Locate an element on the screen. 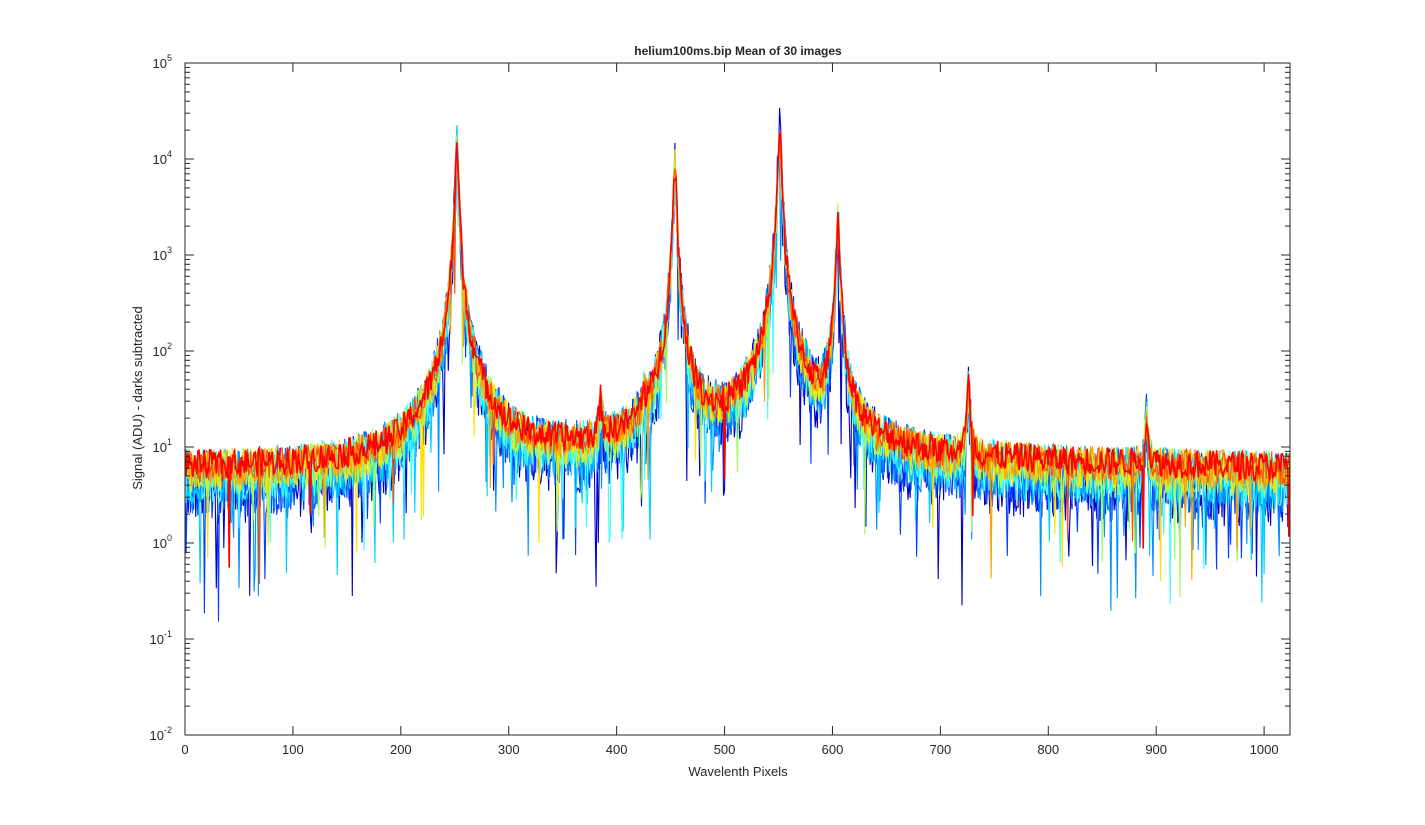 This screenshot has height=825, width=1425. y-tick-label: 100 is located at coordinates (162, 542).